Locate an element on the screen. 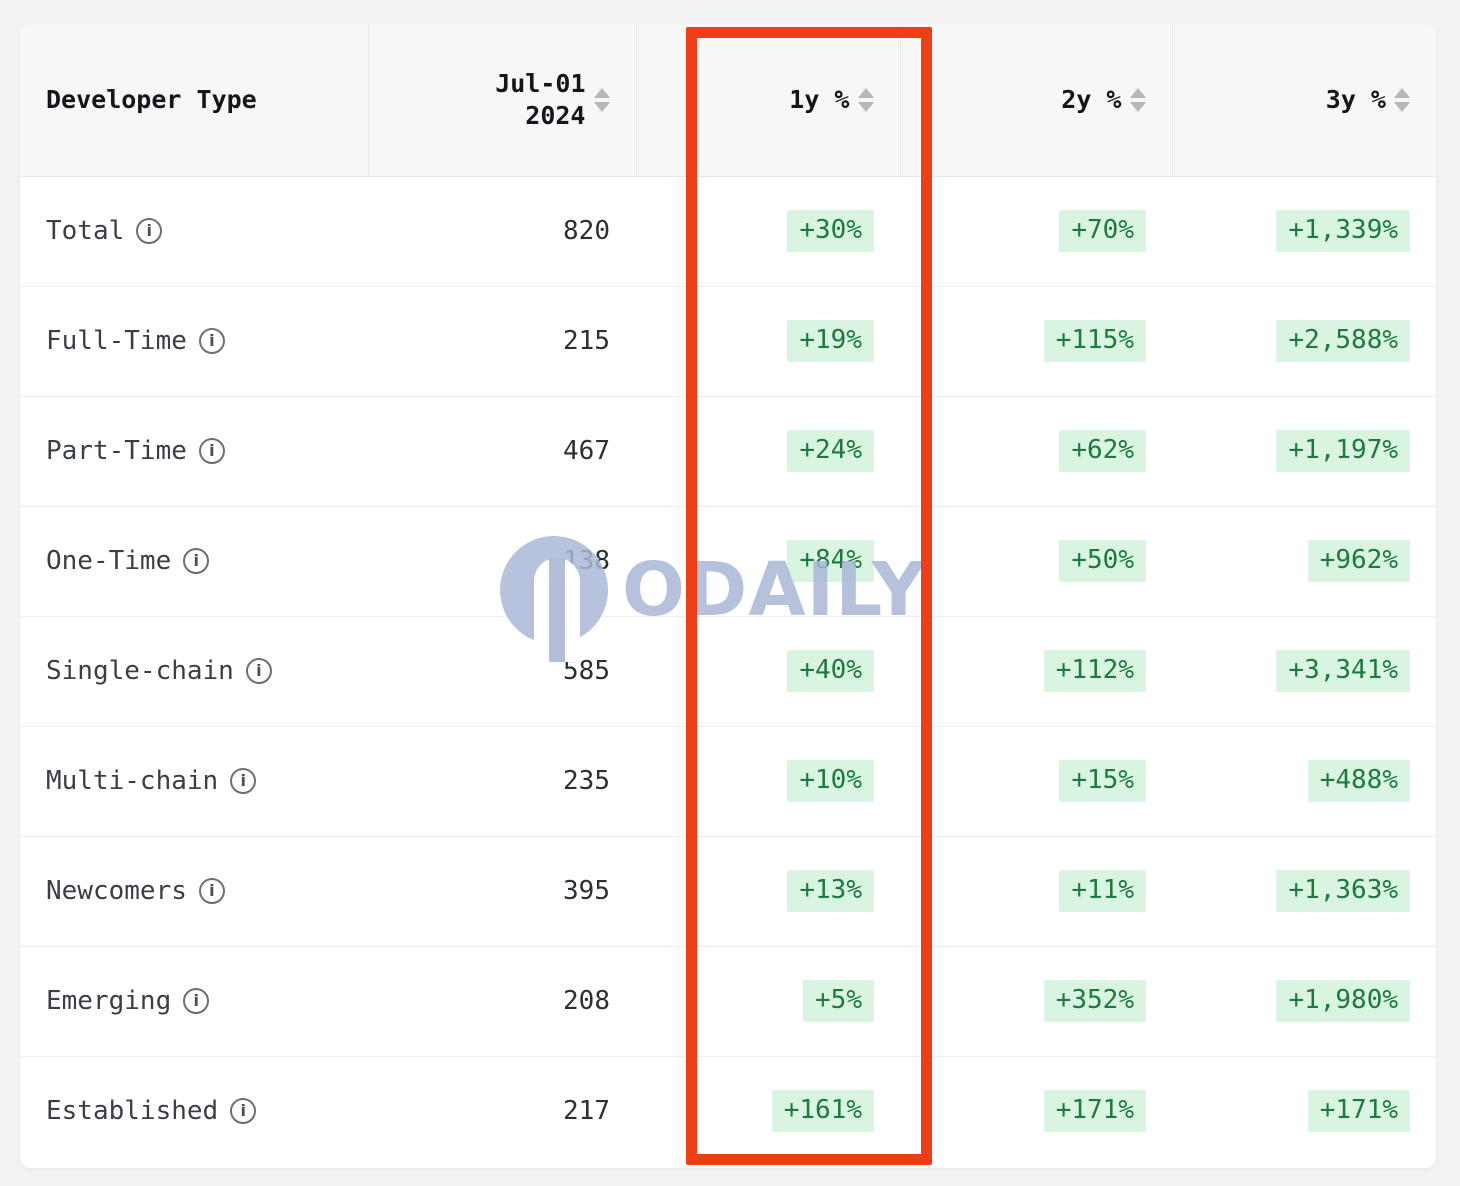  percent-change-badge: +19% is located at coordinates (830, 341).